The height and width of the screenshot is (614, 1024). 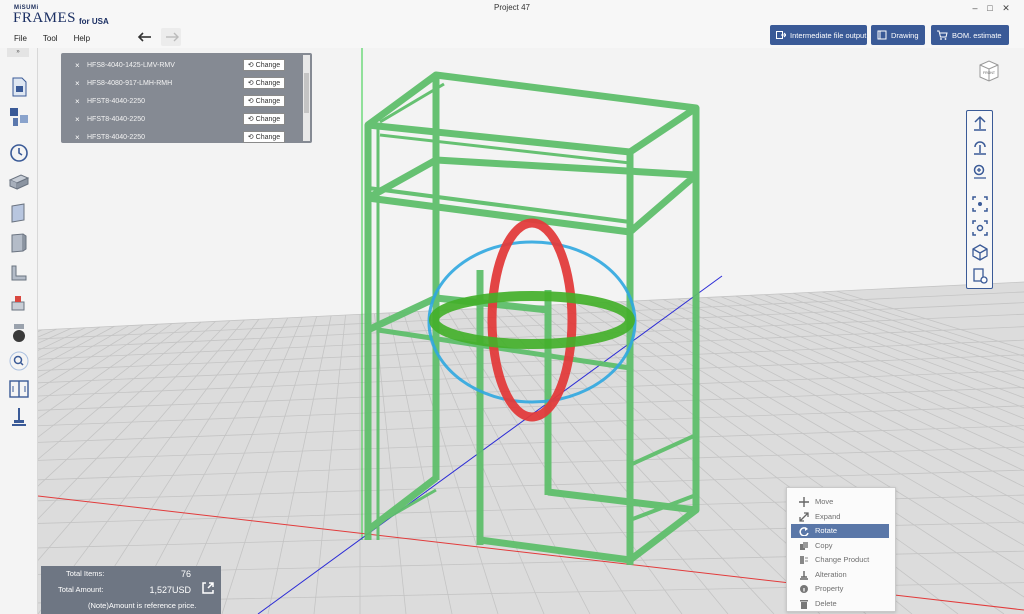 I want to click on copy-icon, so click(x=804, y=545).